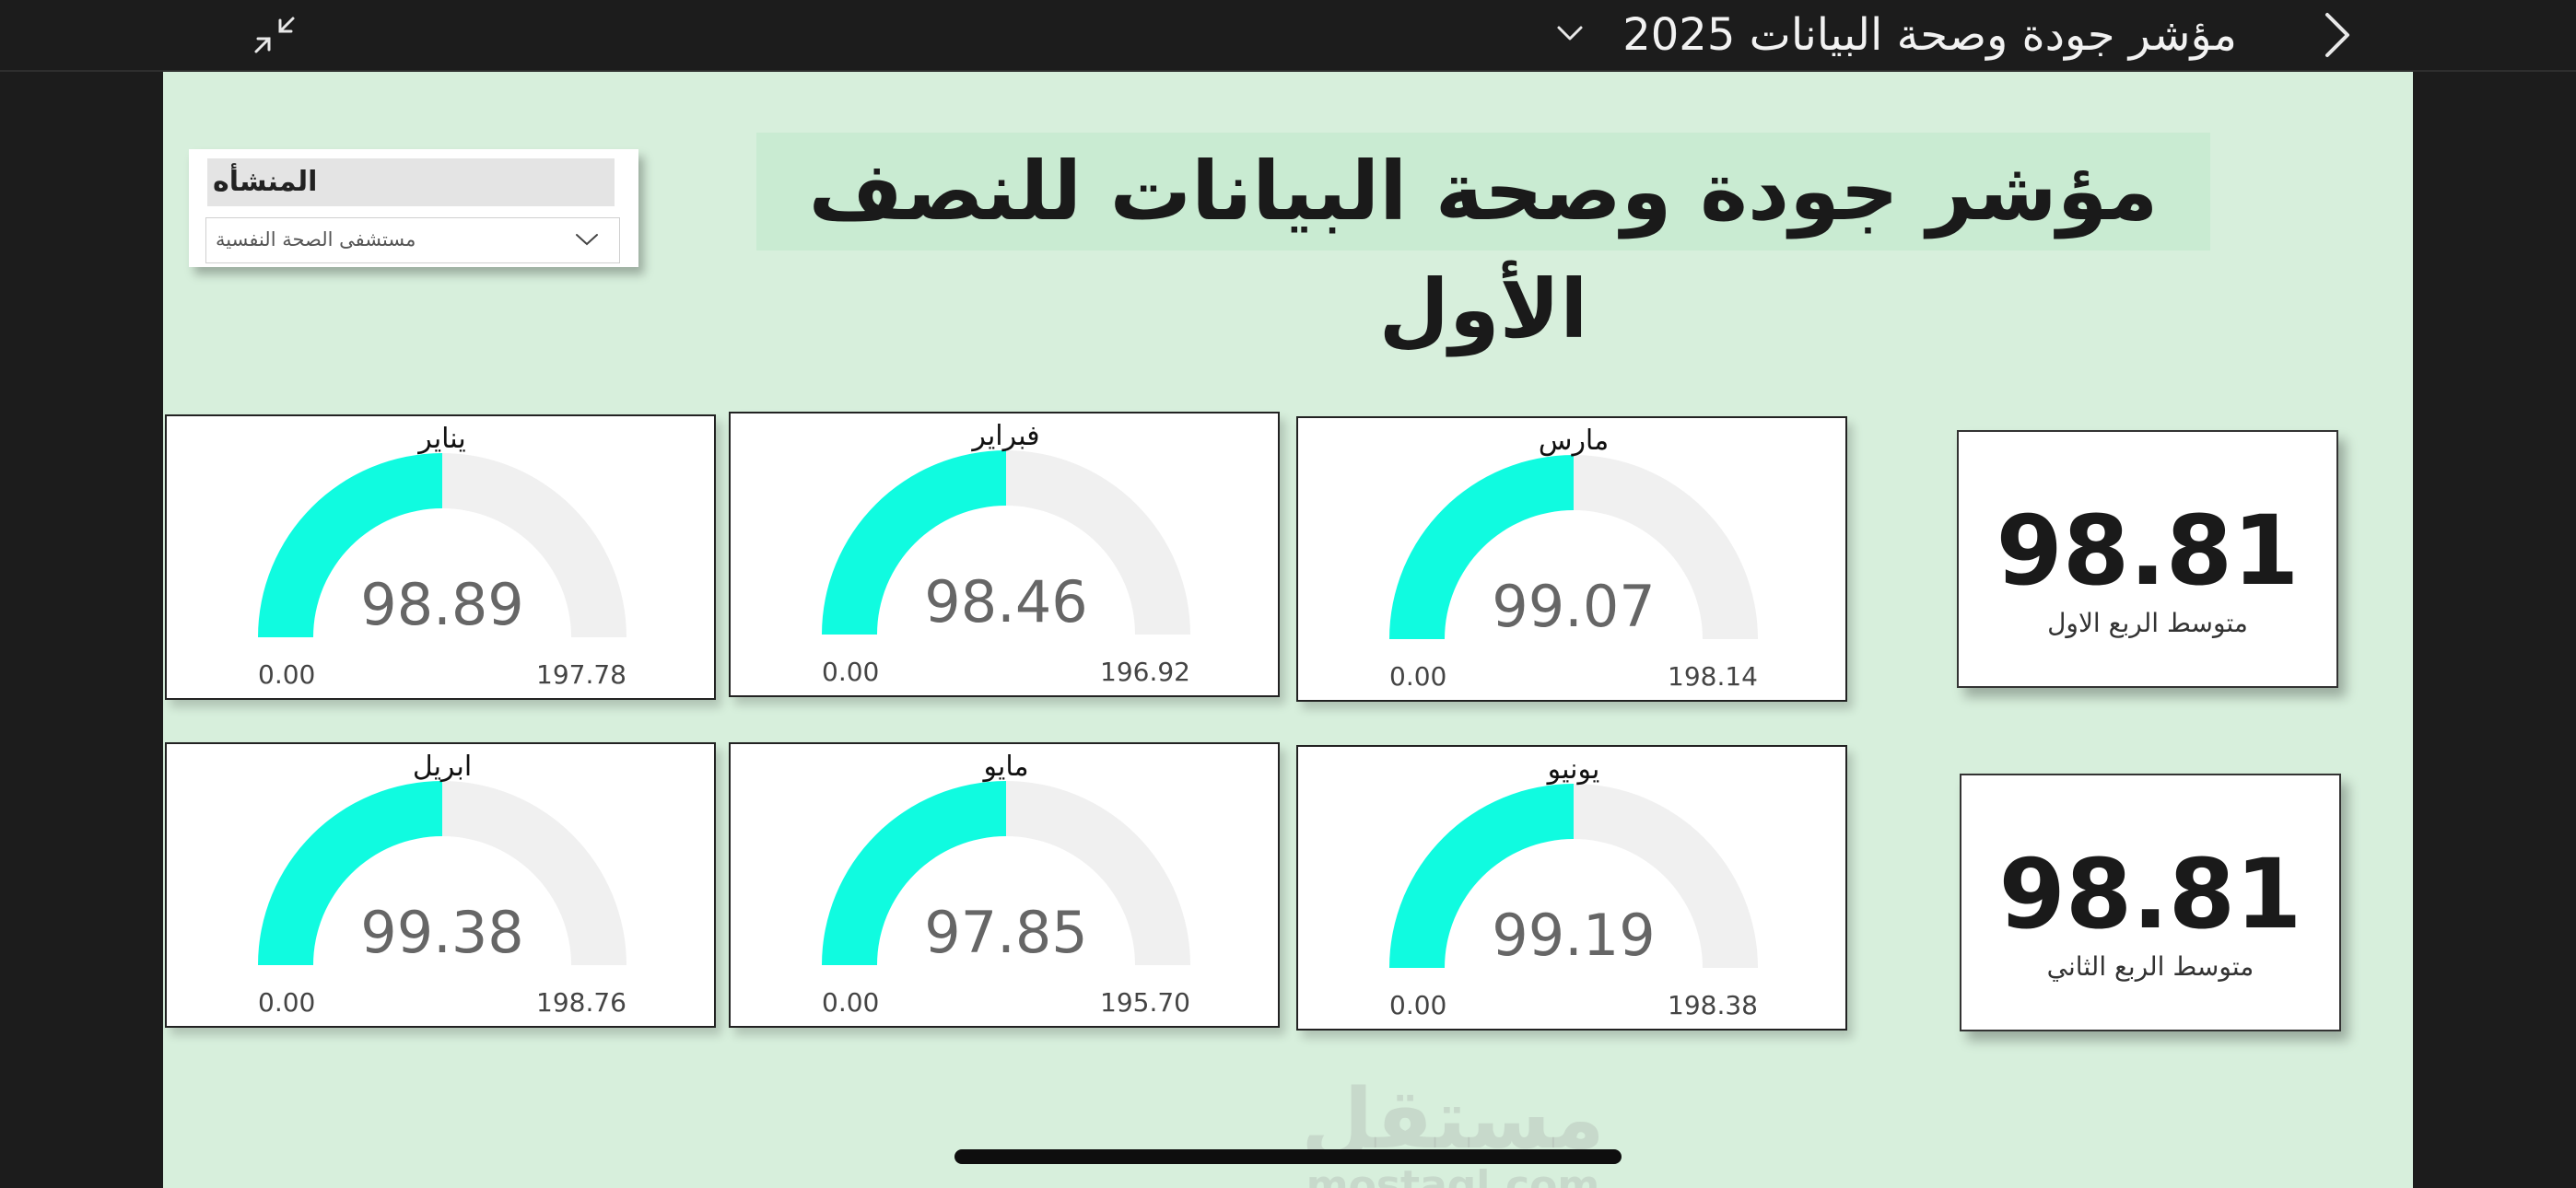 This screenshot has width=2576, height=1188. Describe the element at coordinates (1929, 35) in the screenshot. I see `report-title: مؤشر جودة وصحة البيانات 2025` at that location.